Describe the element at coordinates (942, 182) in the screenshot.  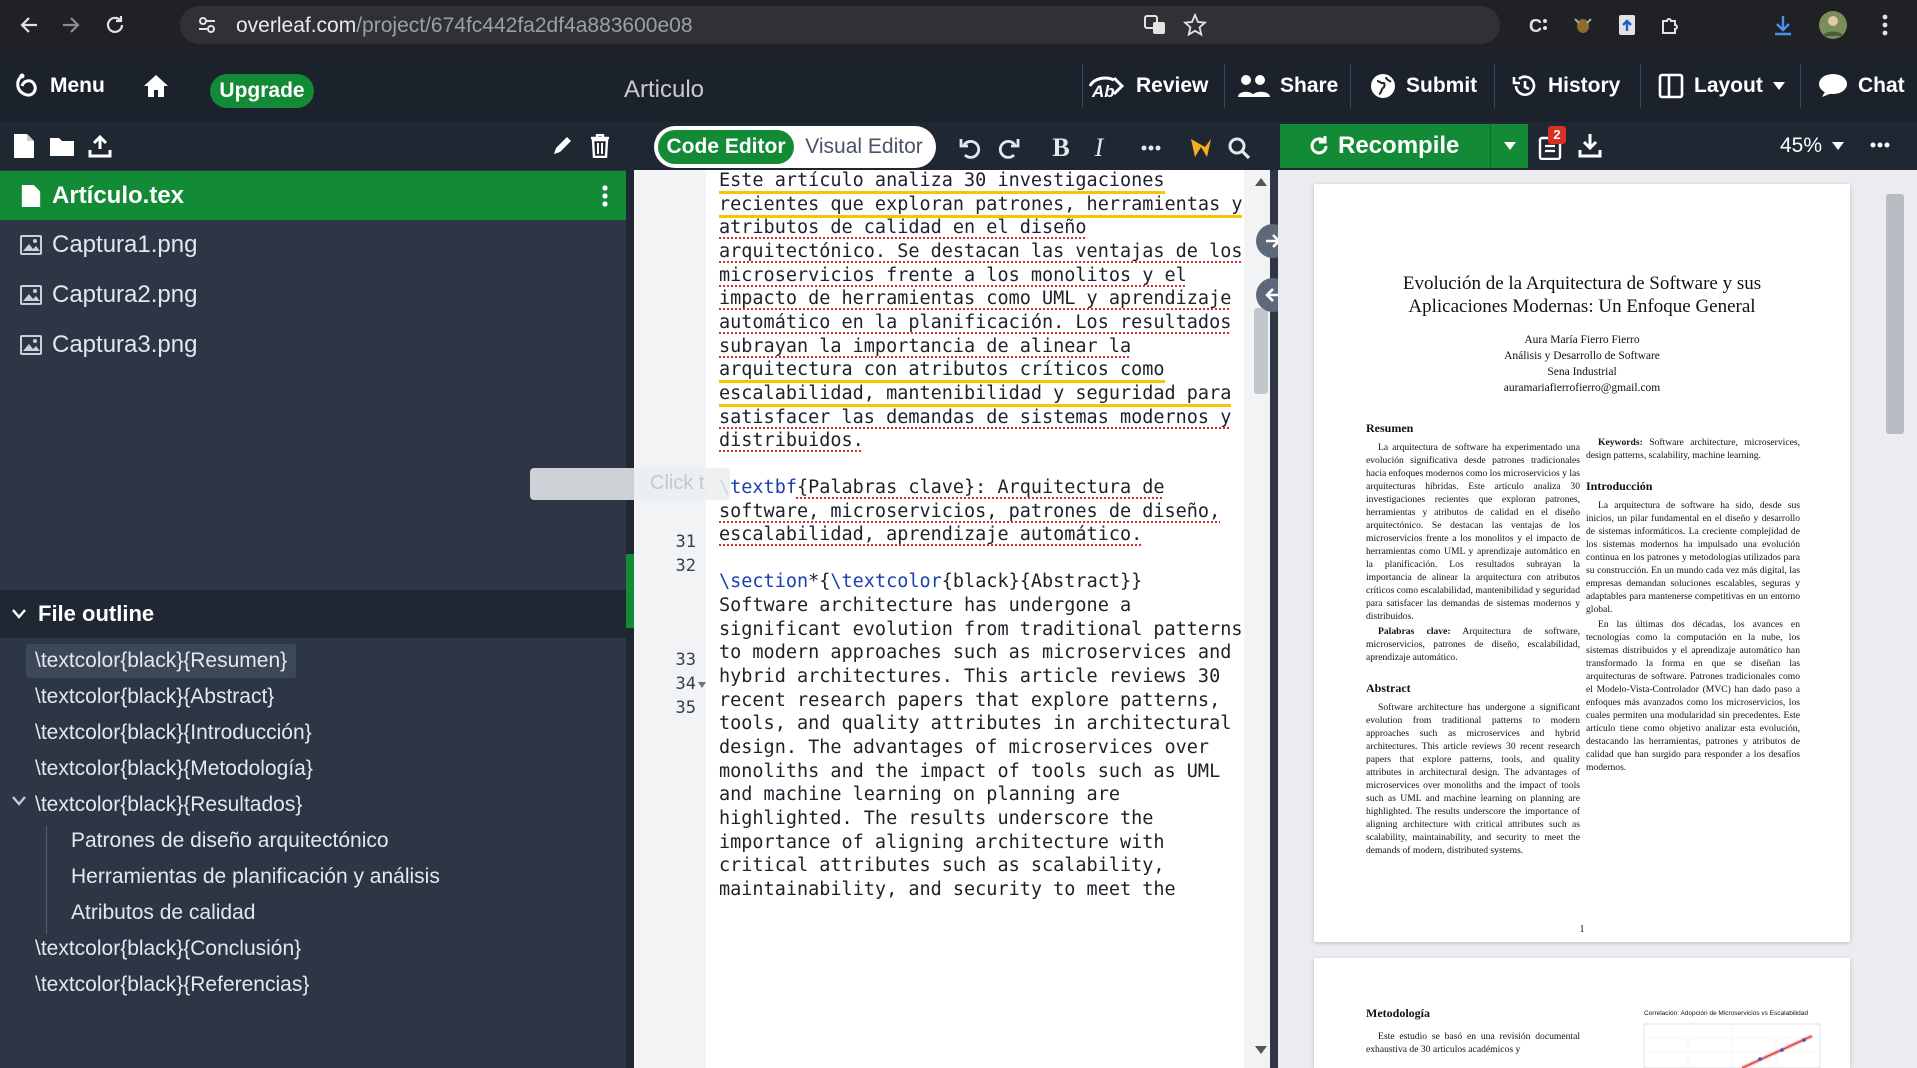
I see `code-line: Este artículo analiza 30 investigaciones` at that location.